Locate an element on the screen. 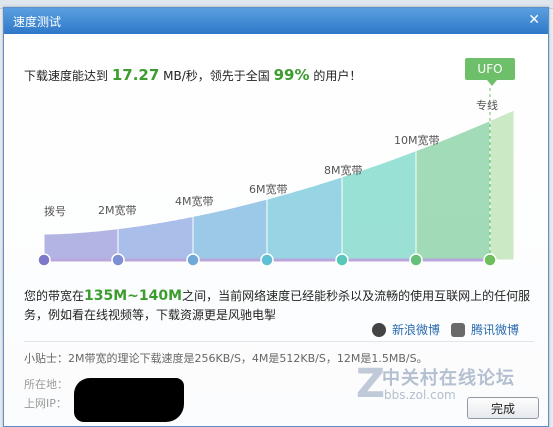 Image resolution: width=553 pixels, height=427 pixels. level-label-6m: 6M宽带 is located at coordinates (268, 189).